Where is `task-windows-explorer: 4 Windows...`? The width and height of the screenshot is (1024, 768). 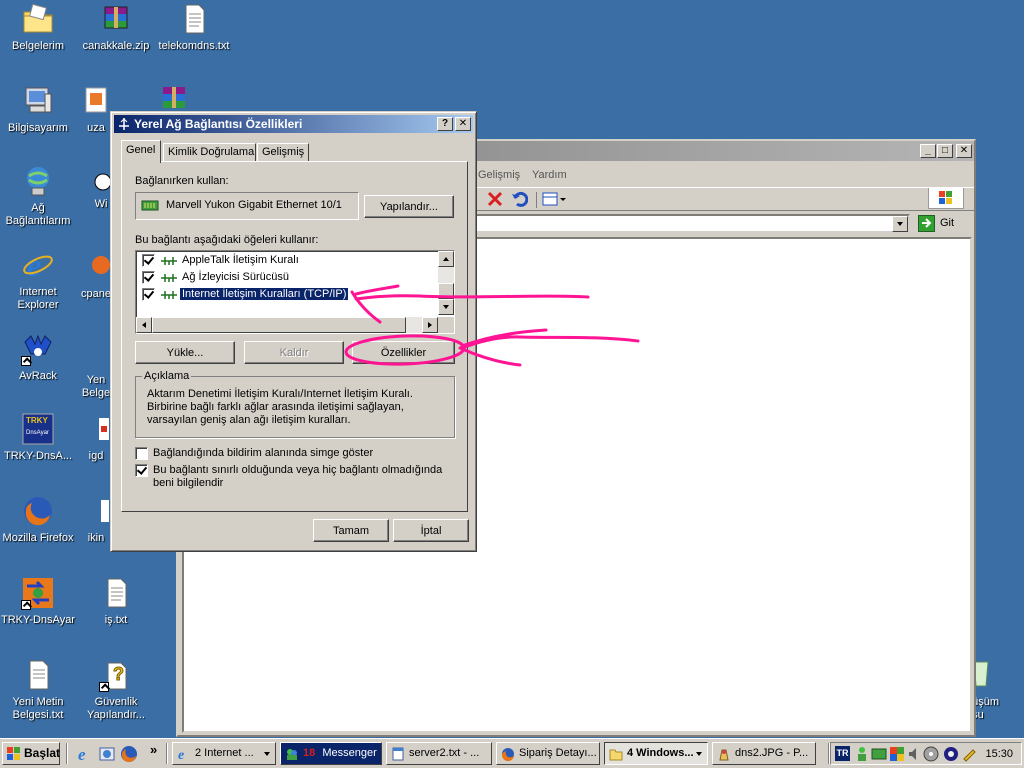
task-windows-explorer: 4 Windows... is located at coordinates (656, 753).